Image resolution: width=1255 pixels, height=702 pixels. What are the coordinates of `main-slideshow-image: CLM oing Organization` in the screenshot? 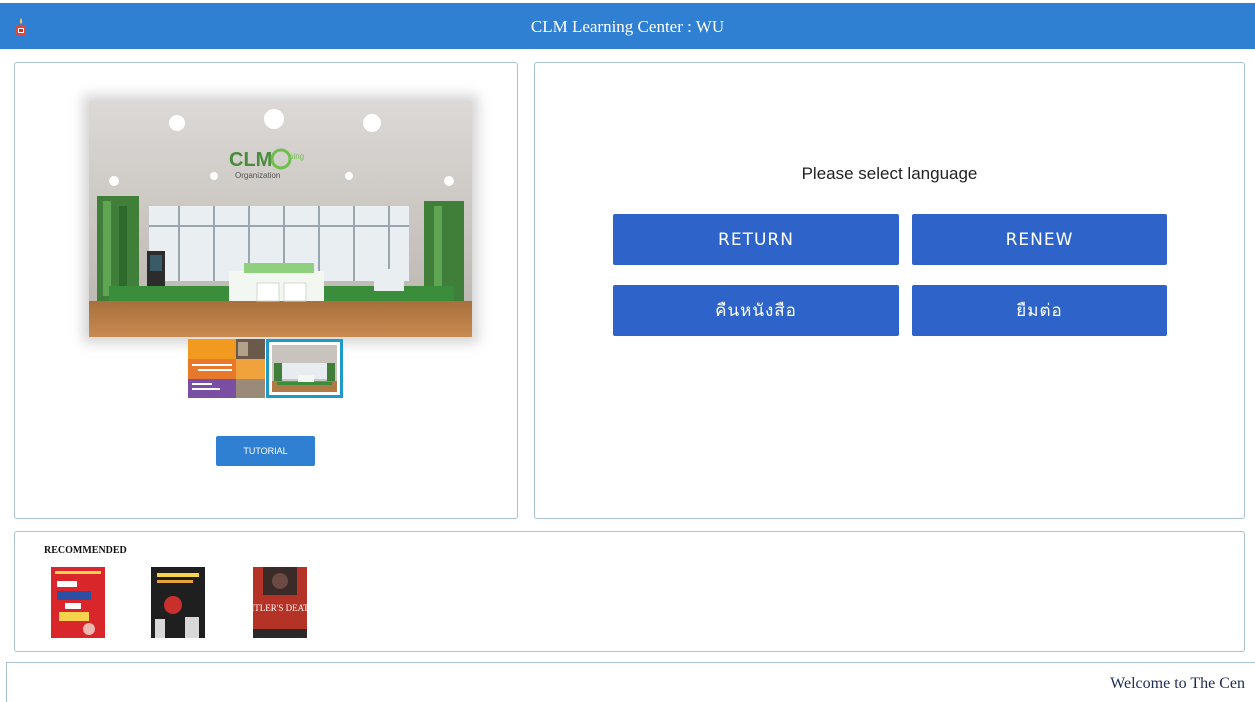 It's located at (280, 219).